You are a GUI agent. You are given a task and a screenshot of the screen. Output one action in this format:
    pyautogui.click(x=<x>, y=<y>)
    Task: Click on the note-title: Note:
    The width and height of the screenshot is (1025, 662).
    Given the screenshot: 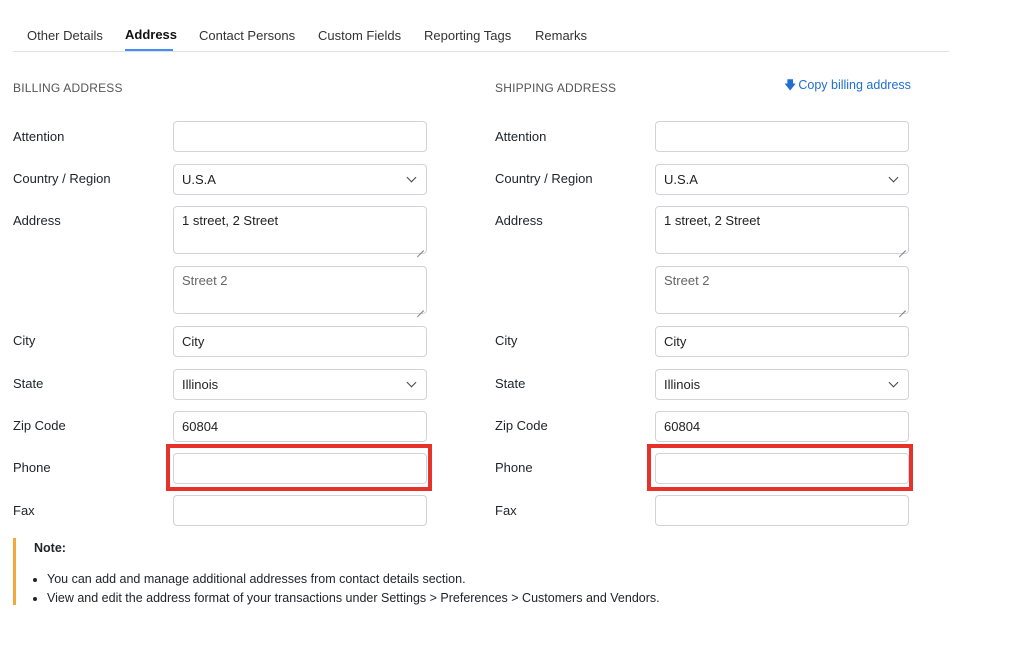 What is the action you would take?
    pyautogui.click(x=50, y=548)
    